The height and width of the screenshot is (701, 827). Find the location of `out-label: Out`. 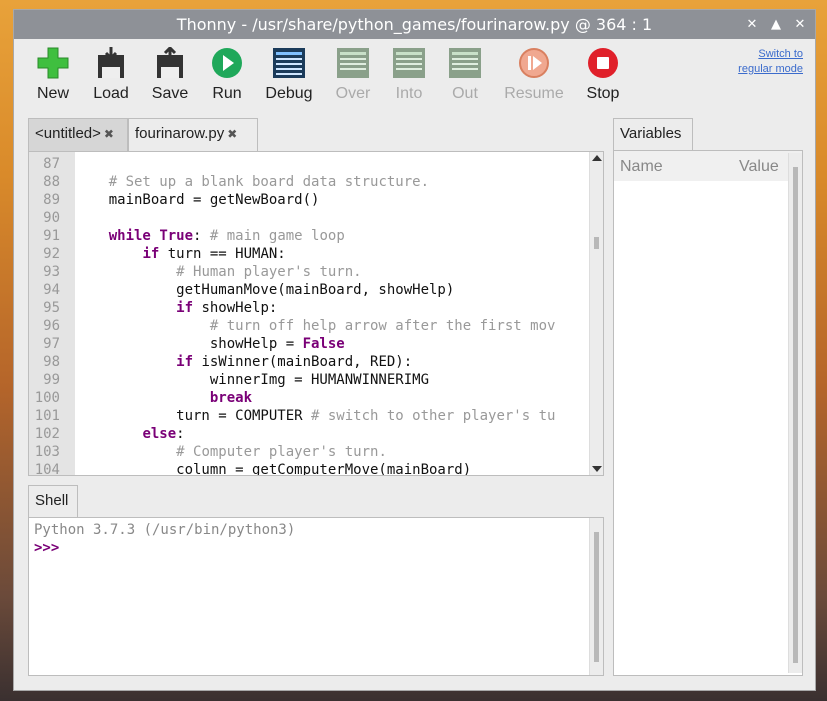

out-label: Out is located at coordinates (465, 93).